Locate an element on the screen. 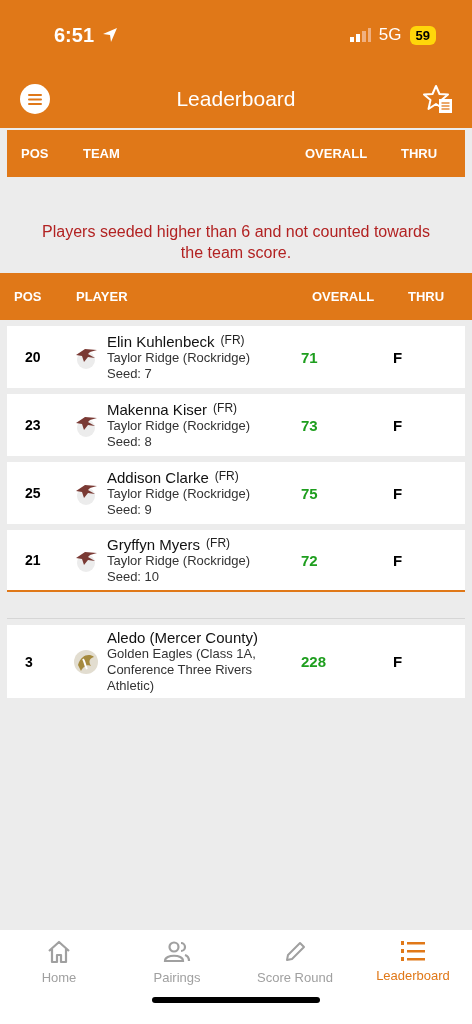  pencil-icon is located at coordinates (295, 952).